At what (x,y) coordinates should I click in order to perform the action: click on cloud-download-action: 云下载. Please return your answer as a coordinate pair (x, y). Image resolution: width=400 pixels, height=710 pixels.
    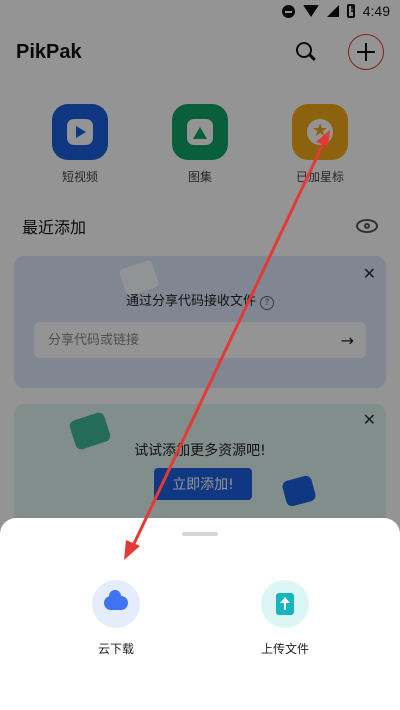
    Looking at the image, I should click on (116, 618).